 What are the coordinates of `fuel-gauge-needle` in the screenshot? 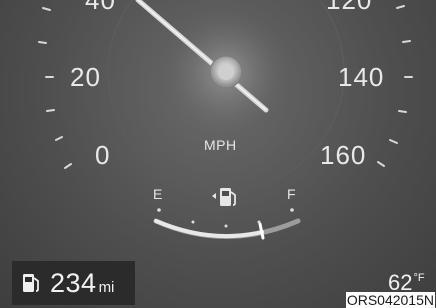 It's located at (261, 231).